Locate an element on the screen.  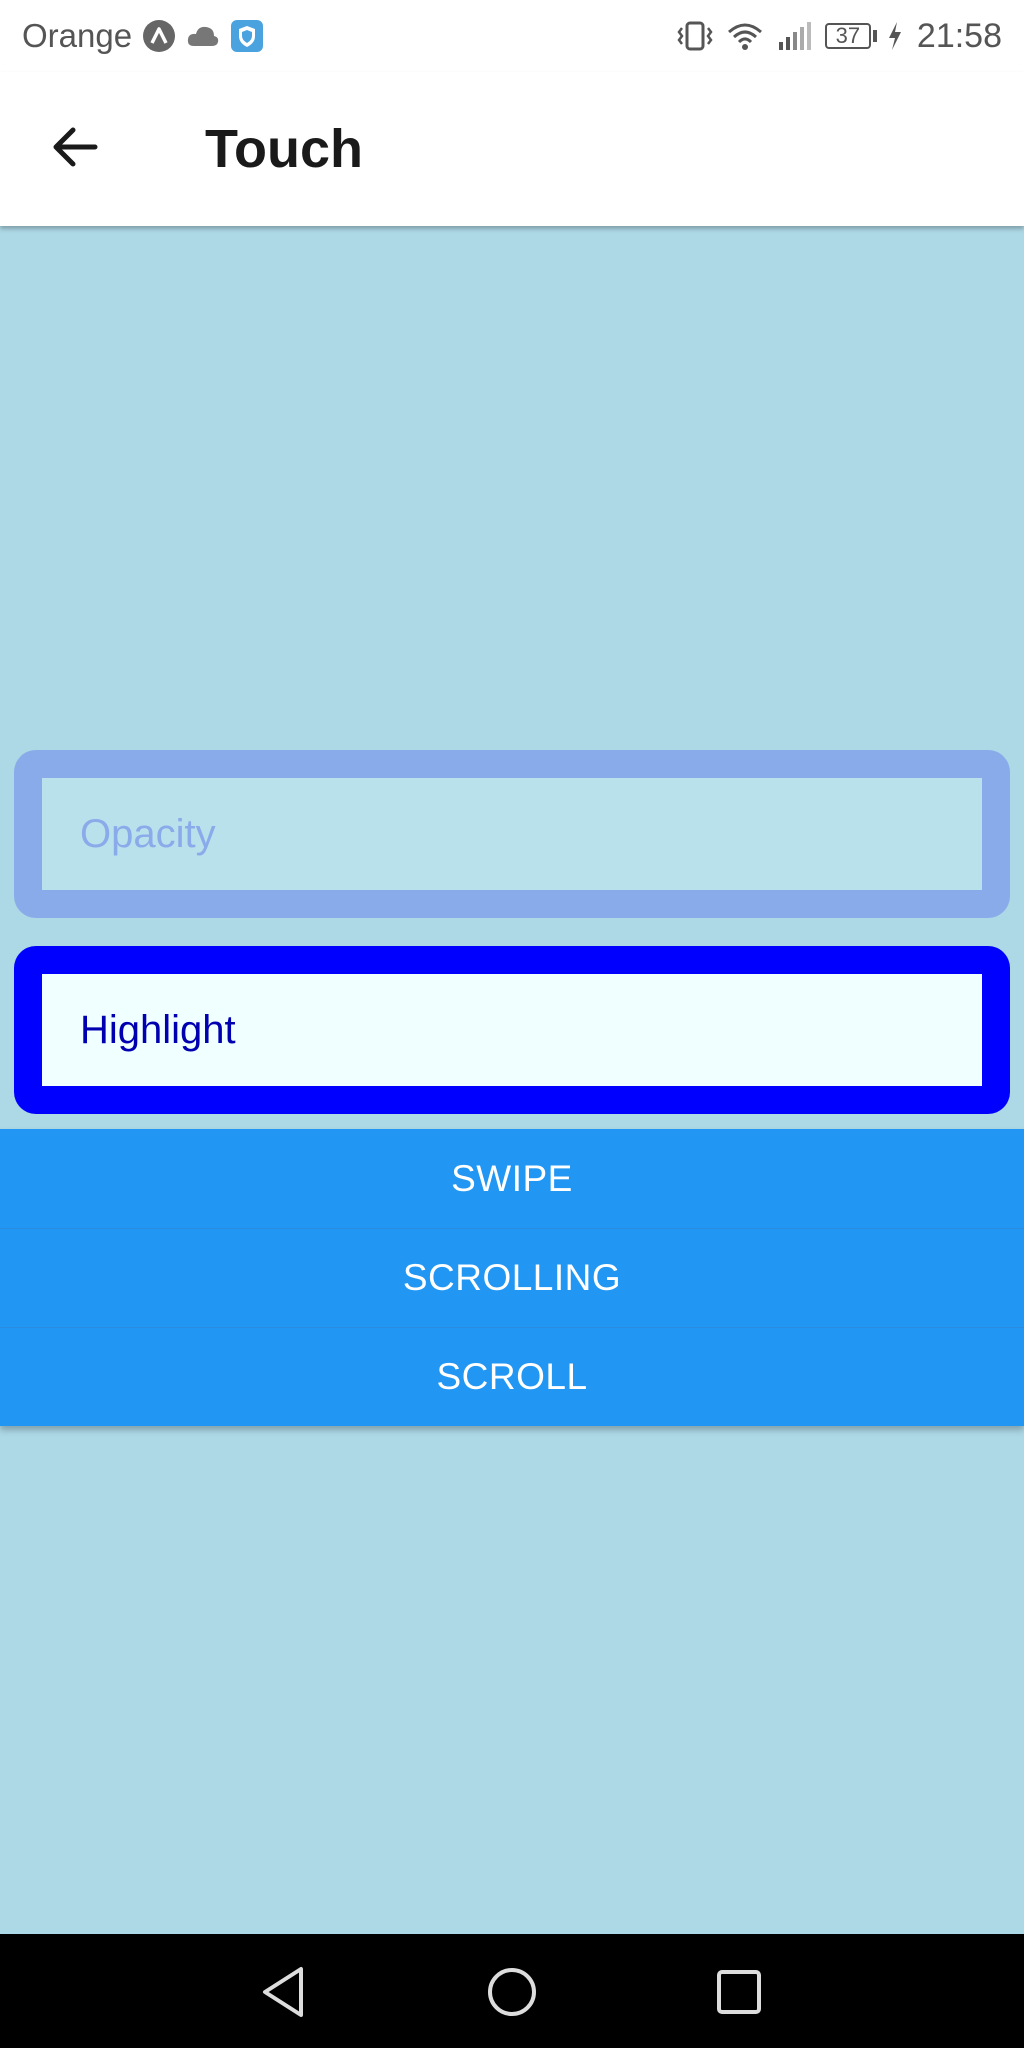
recents-square-icon is located at coordinates (739, 1992).